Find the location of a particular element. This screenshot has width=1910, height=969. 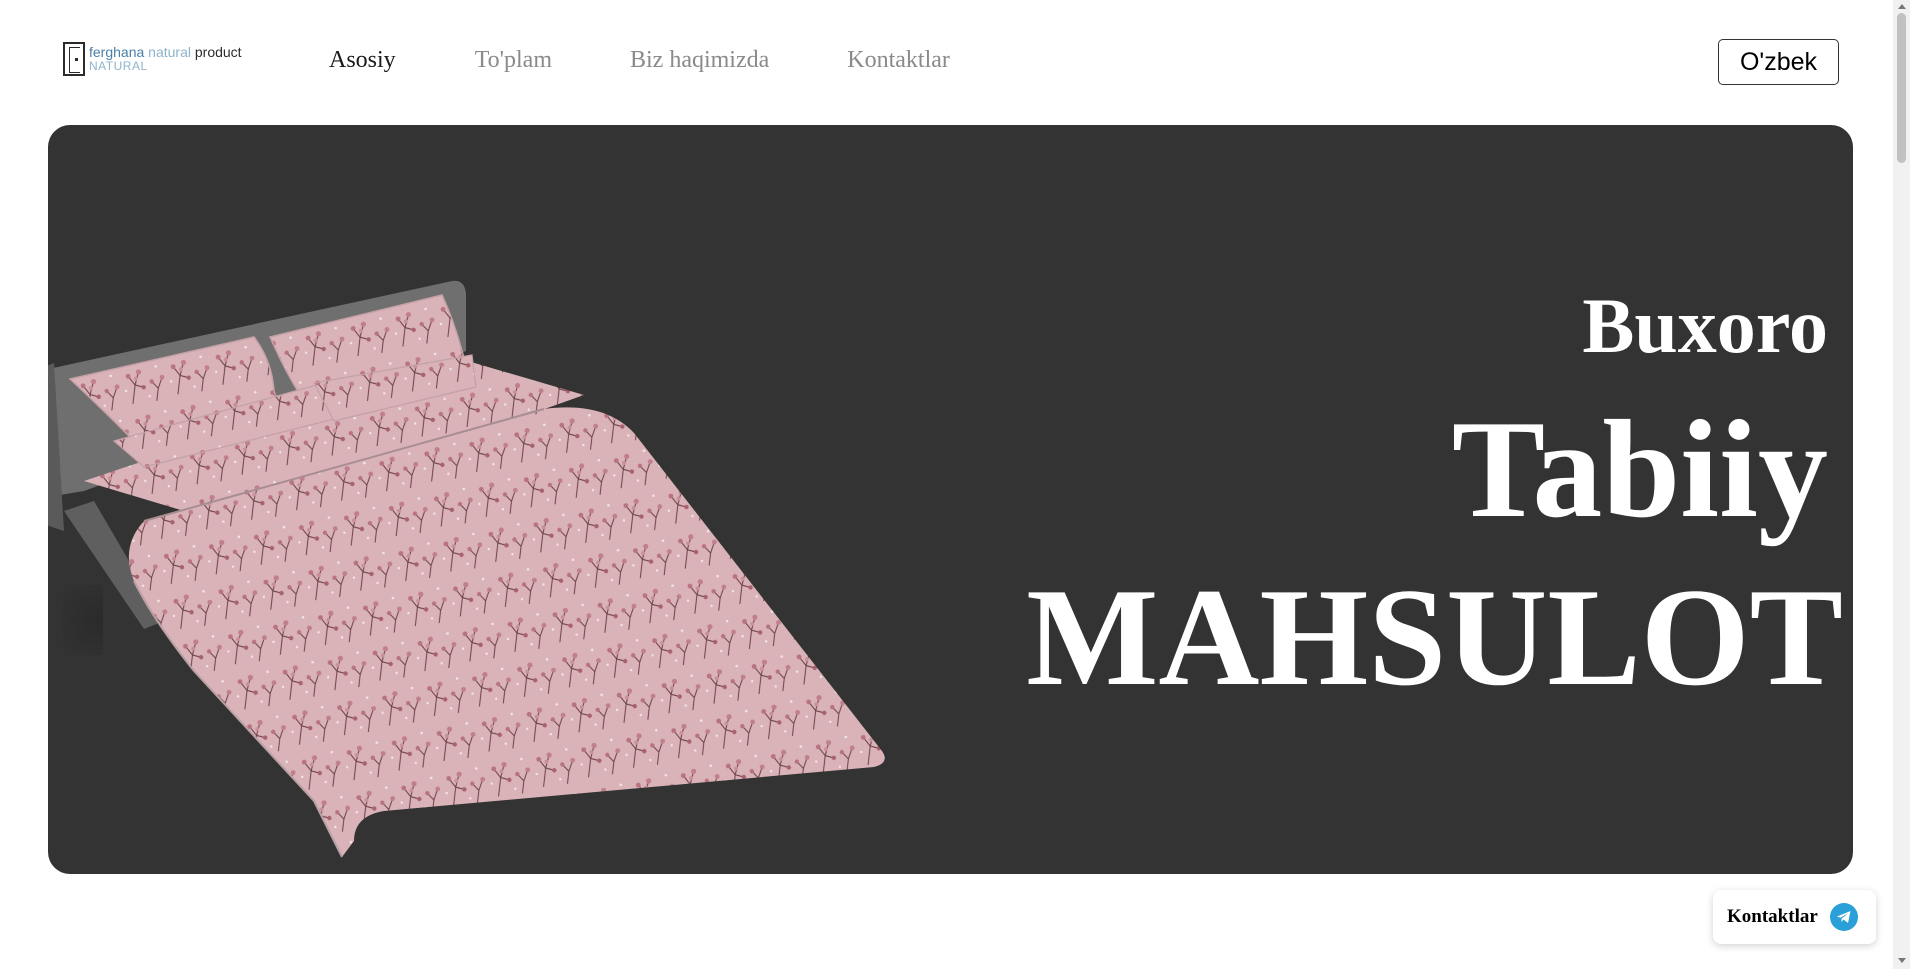

scroll-up-arrow-icon is located at coordinates (1902, 6).